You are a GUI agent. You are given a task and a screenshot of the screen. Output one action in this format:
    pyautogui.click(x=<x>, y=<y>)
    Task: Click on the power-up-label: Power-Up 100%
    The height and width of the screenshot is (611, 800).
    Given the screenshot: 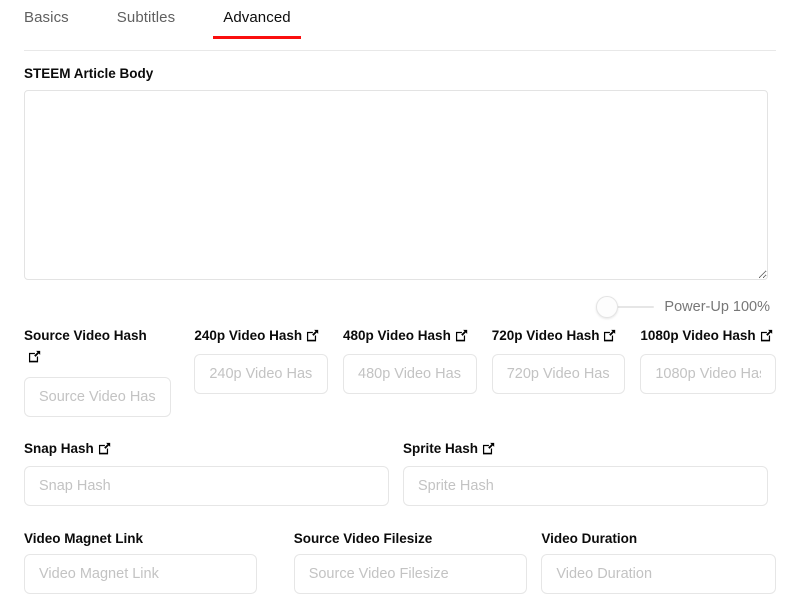 What is the action you would take?
    pyautogui.click(x=717, y=307)
    